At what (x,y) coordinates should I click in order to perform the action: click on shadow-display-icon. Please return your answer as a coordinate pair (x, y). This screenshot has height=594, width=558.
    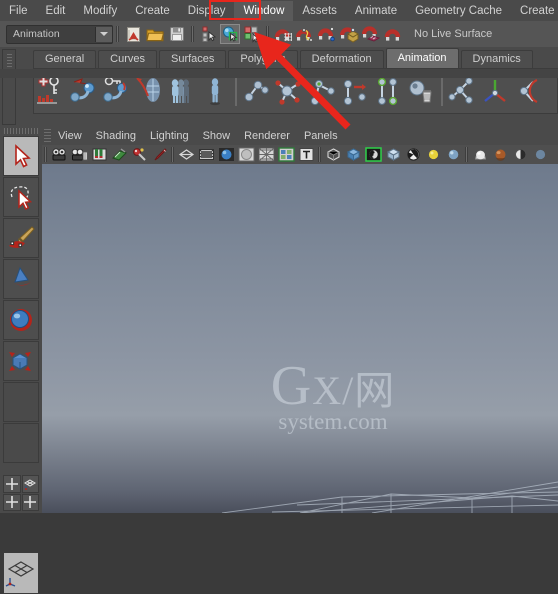
    Looking at the image, I should click on (413, 154).